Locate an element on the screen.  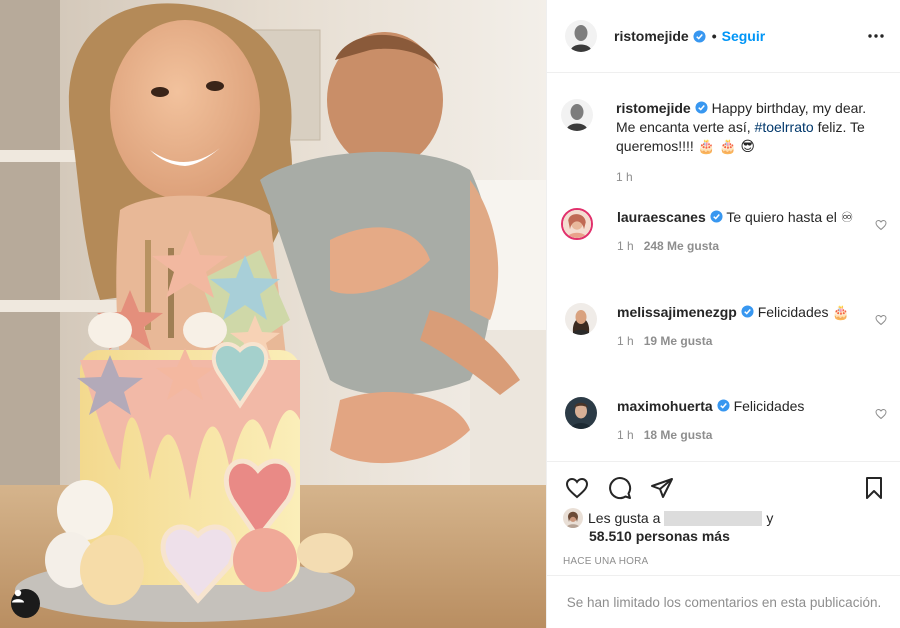
comment-username: melissajimenezgp is located at coordinates (677, 312).